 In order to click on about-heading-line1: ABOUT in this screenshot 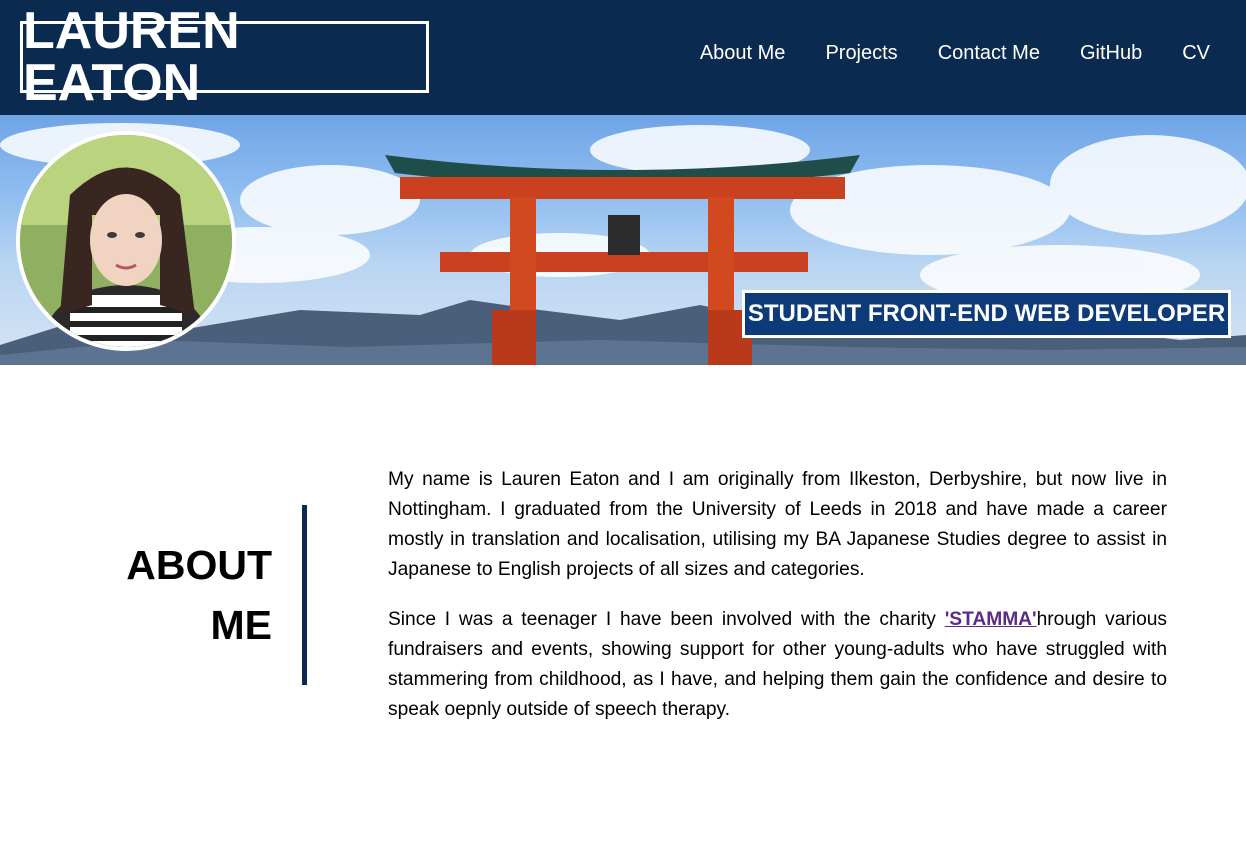, I will do `click(199, 565)`.